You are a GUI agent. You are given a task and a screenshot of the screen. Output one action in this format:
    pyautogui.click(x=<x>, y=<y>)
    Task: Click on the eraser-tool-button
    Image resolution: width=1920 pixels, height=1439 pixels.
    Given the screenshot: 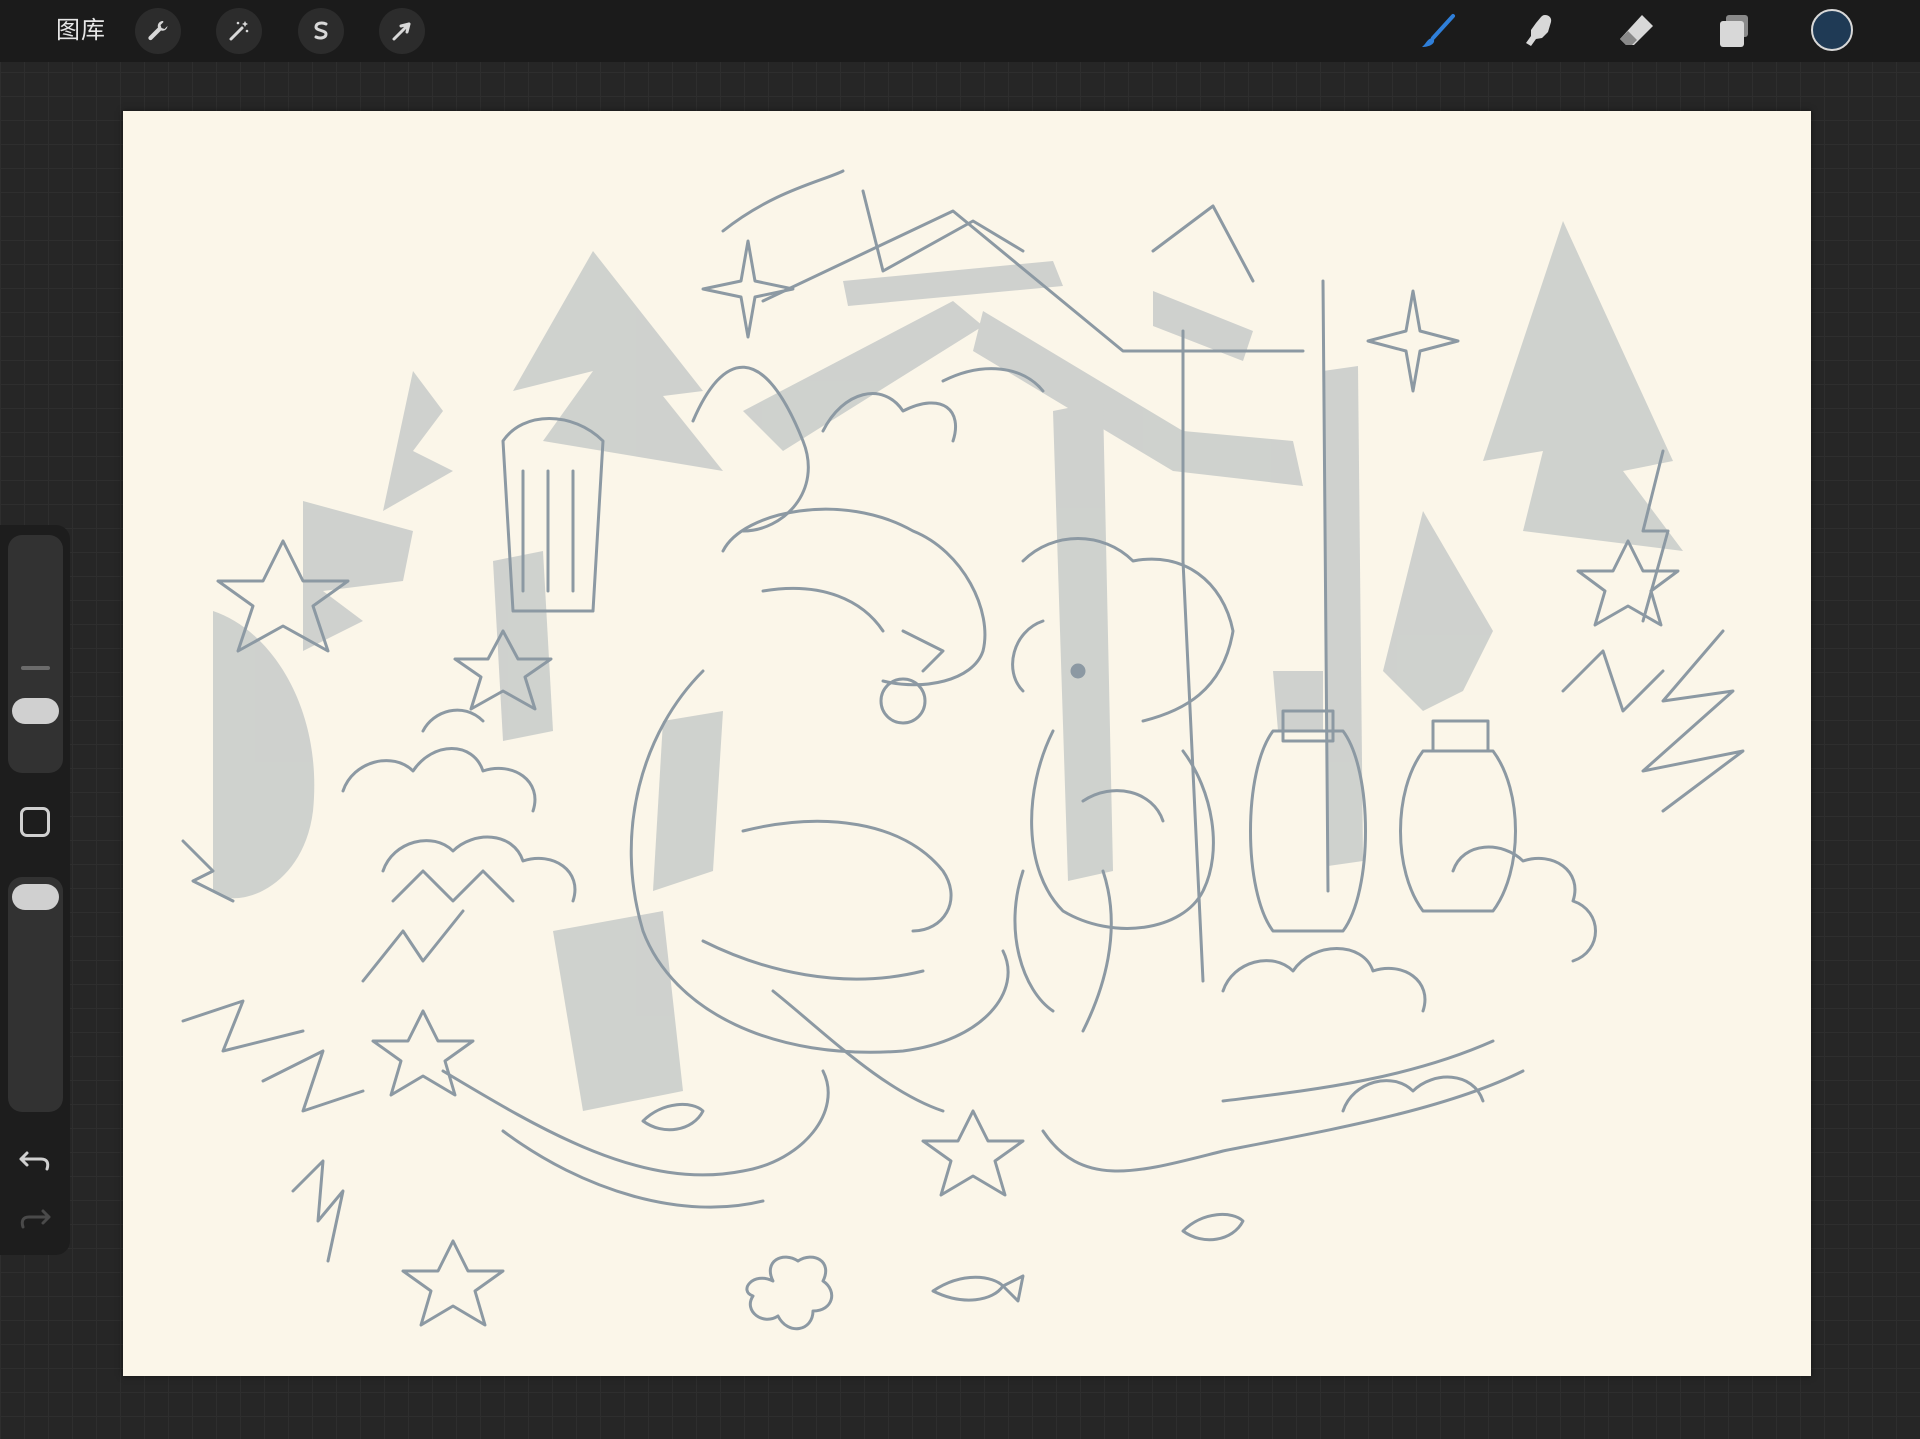 What is the action you would take?
    pyautogui.click(x=1636, y=31)
    